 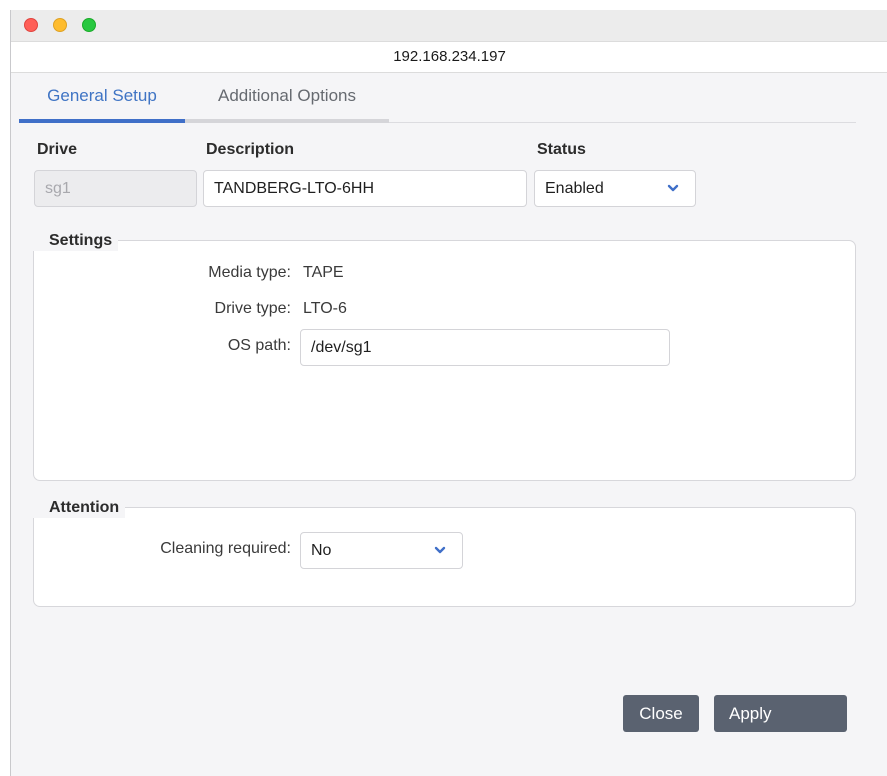 I want to click on status-select: Enabled, so click(x=615, y=188).